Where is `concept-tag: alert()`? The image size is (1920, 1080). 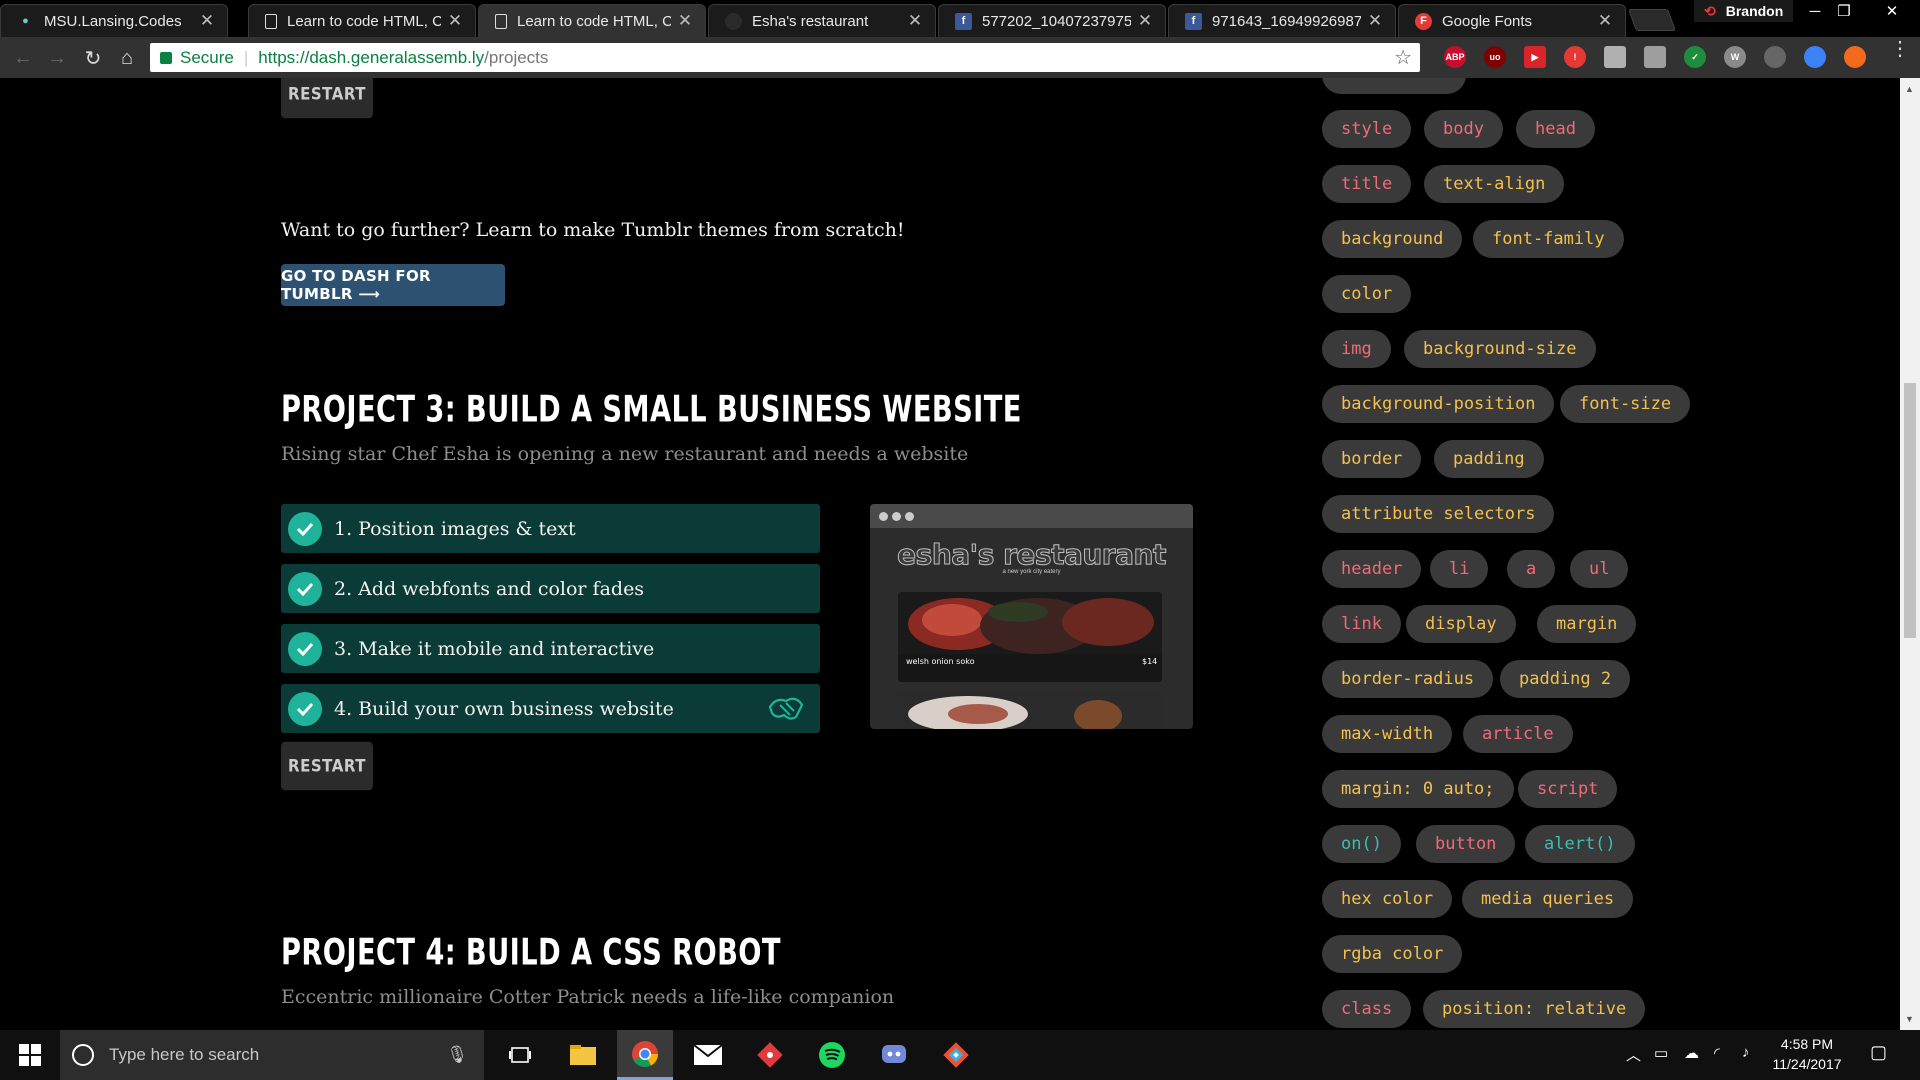
concept-tag: alert() is located at coordinates (1580, 844).